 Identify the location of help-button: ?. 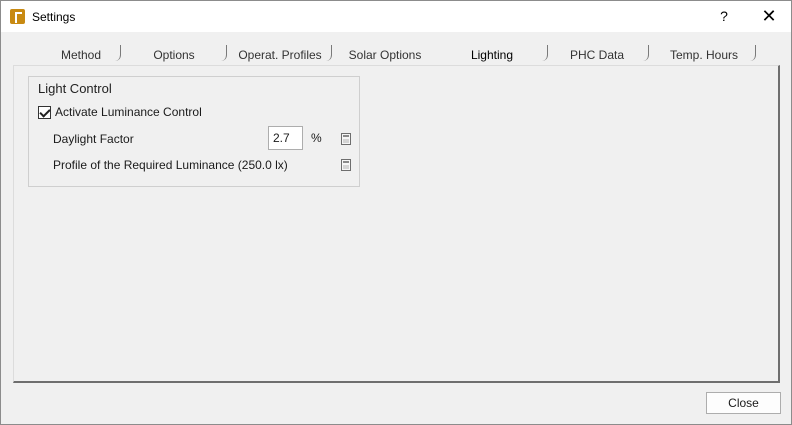
(724, 16).